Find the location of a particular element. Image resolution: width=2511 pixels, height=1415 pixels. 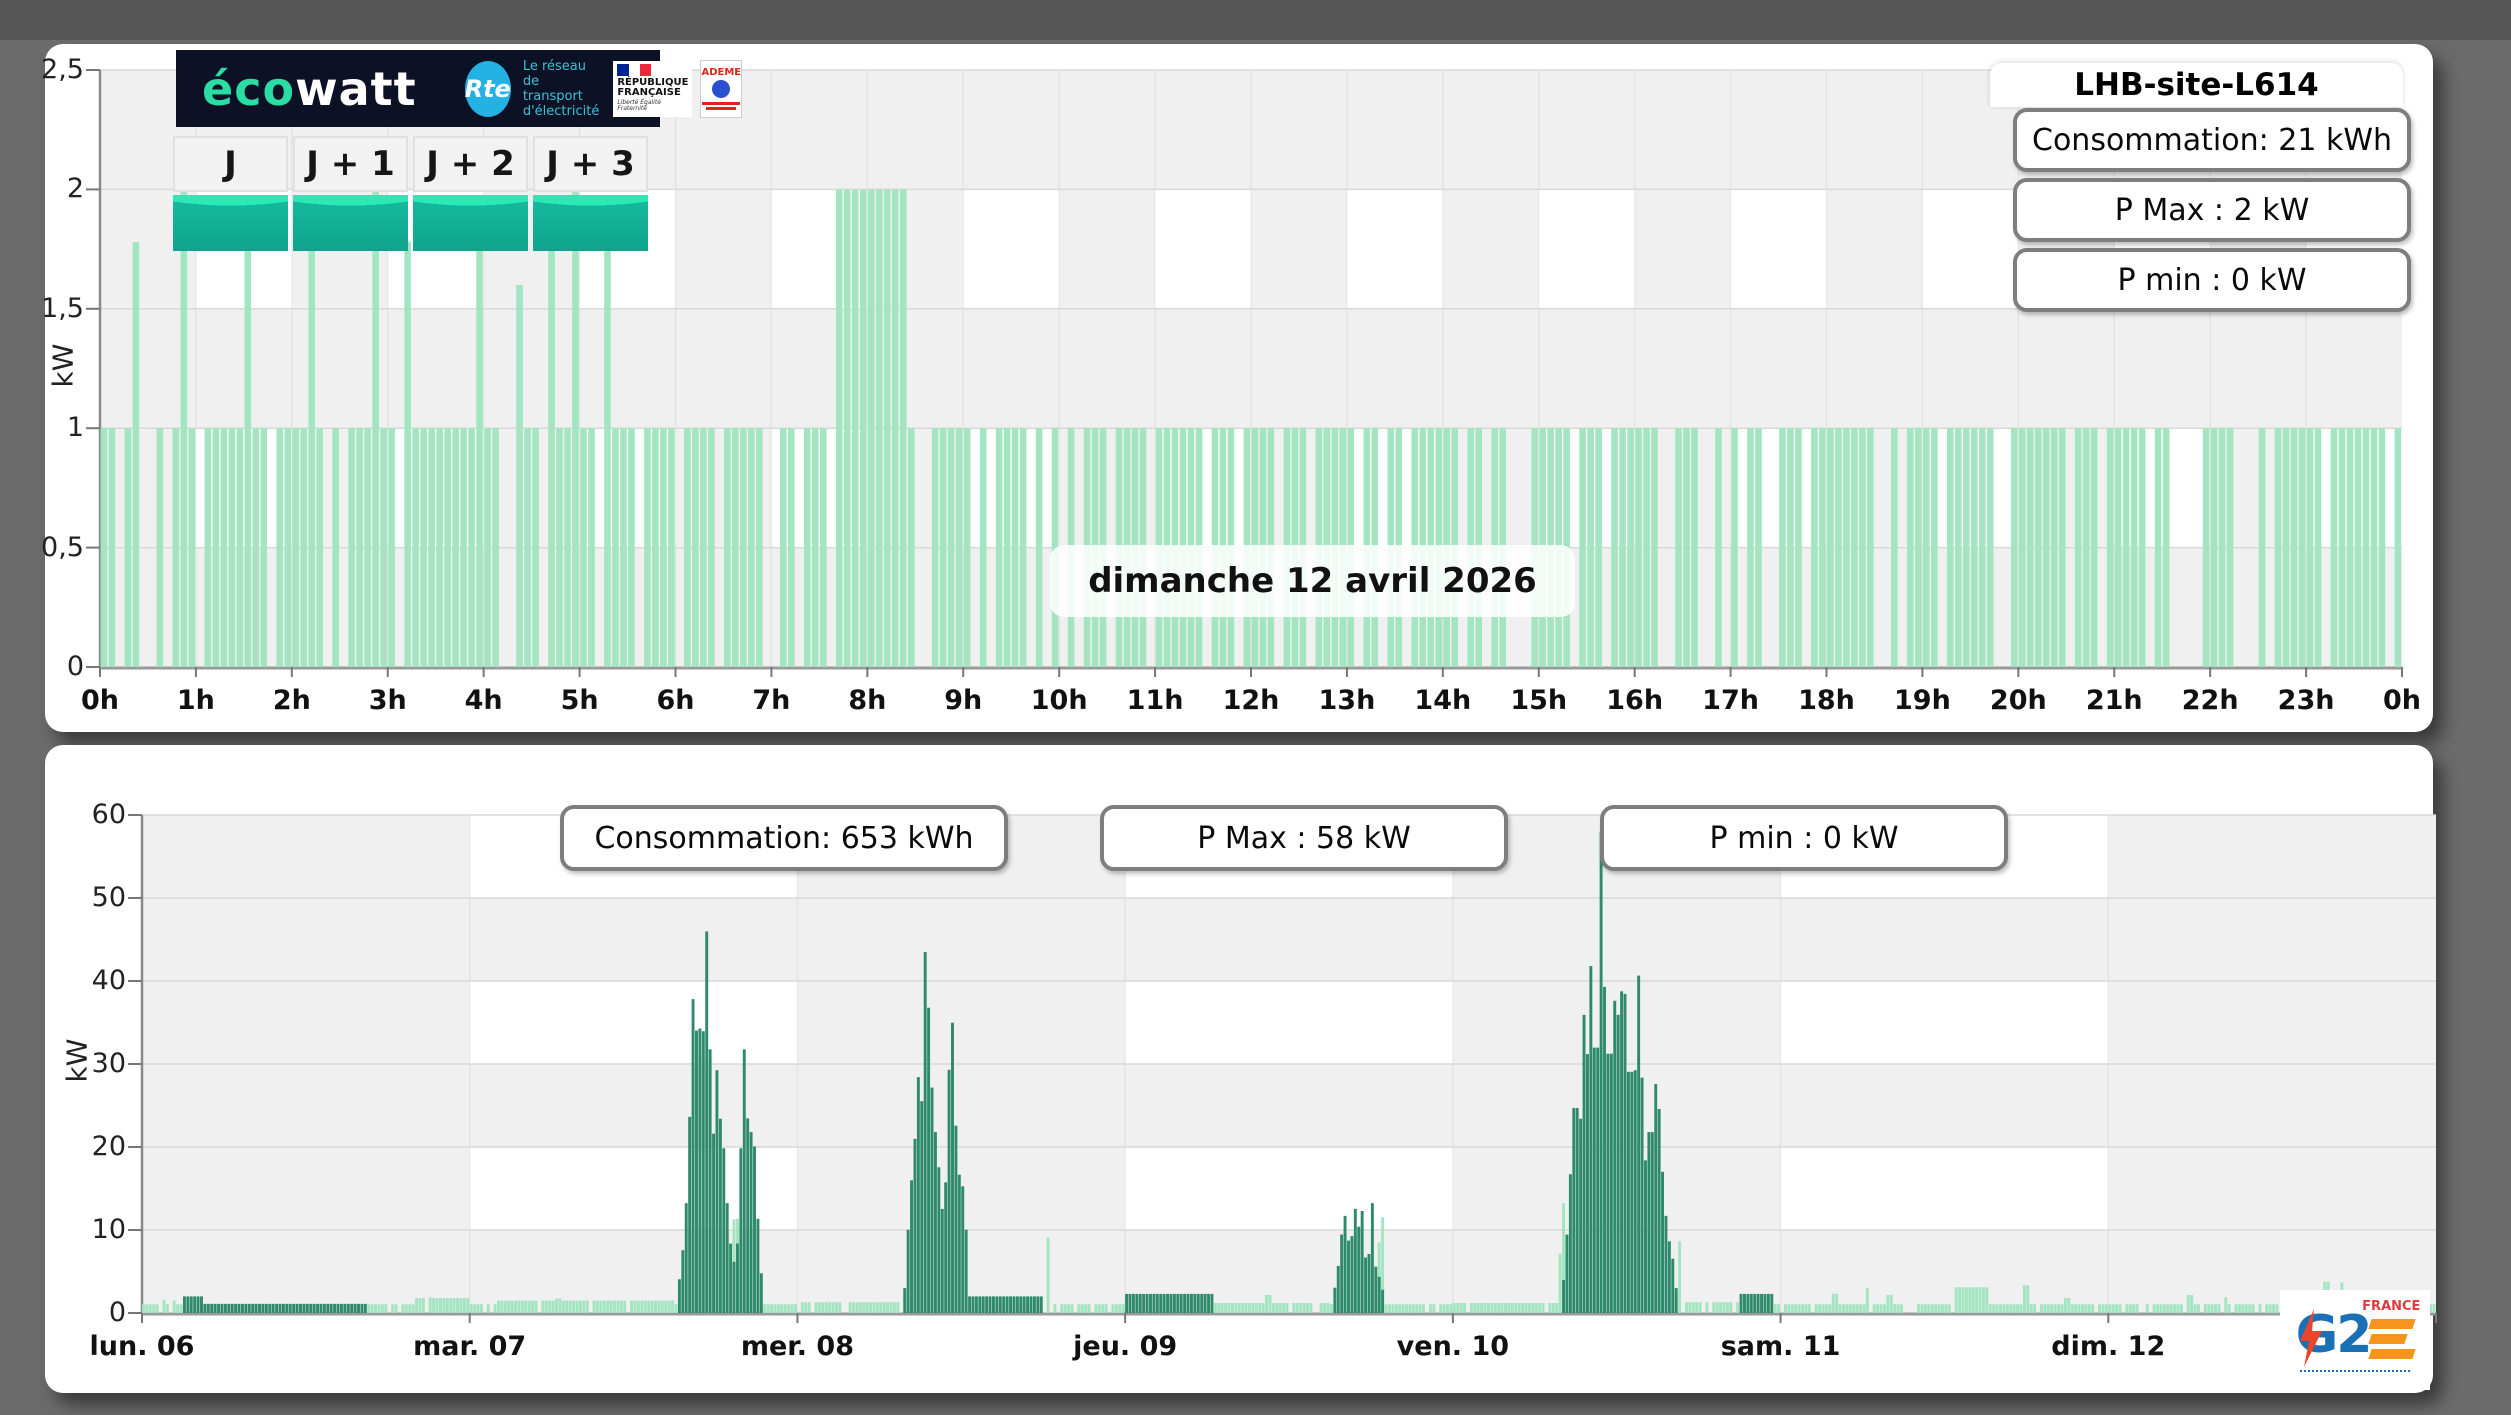

y-tick-label: 1,5 is located at coordinates (62, 308).